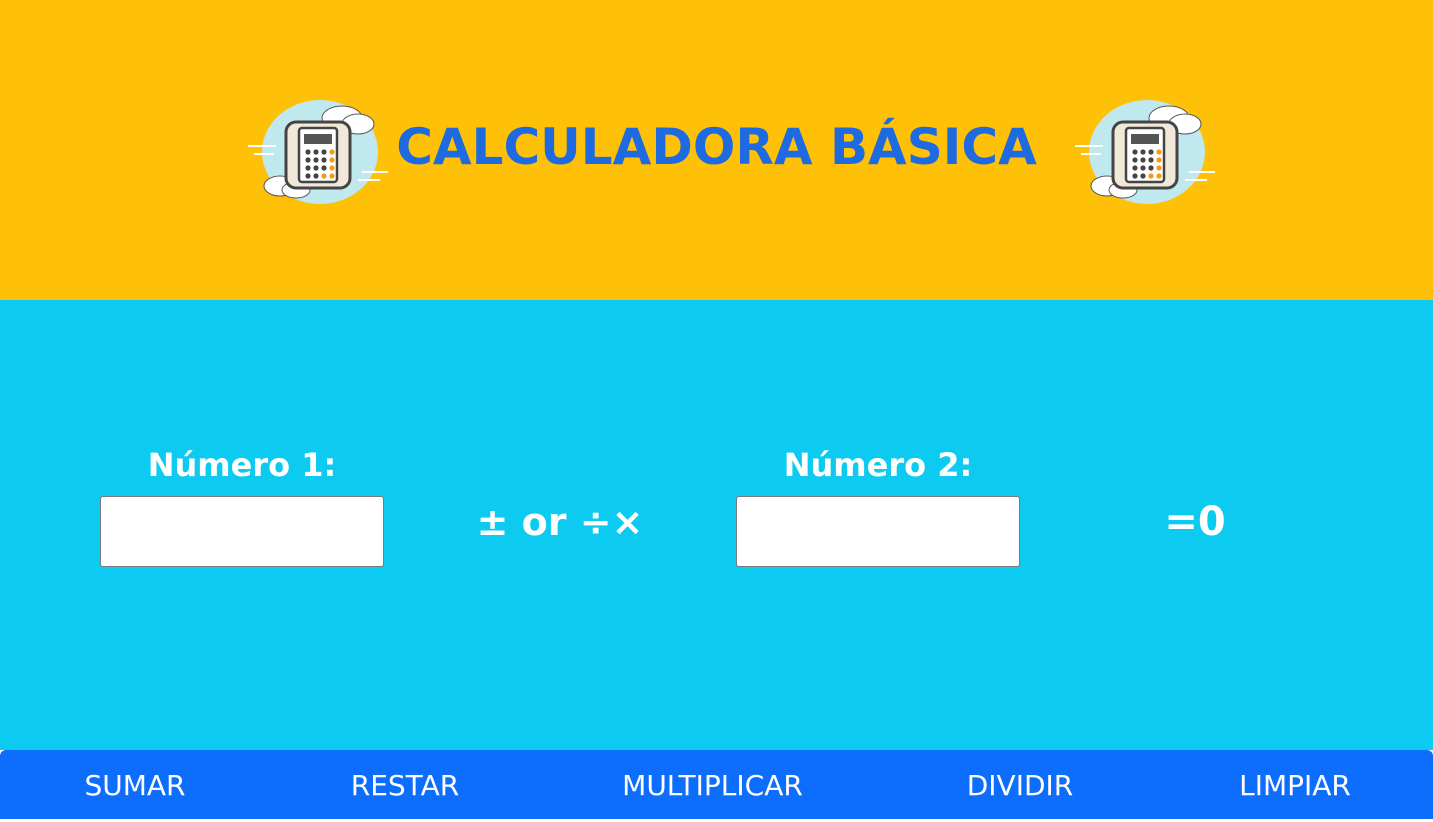 This screenshot has height=822, width=1433. Describe the element at coordinates (878, 465) in the screenshot. I see `number2-label: Número 2:` at that location.